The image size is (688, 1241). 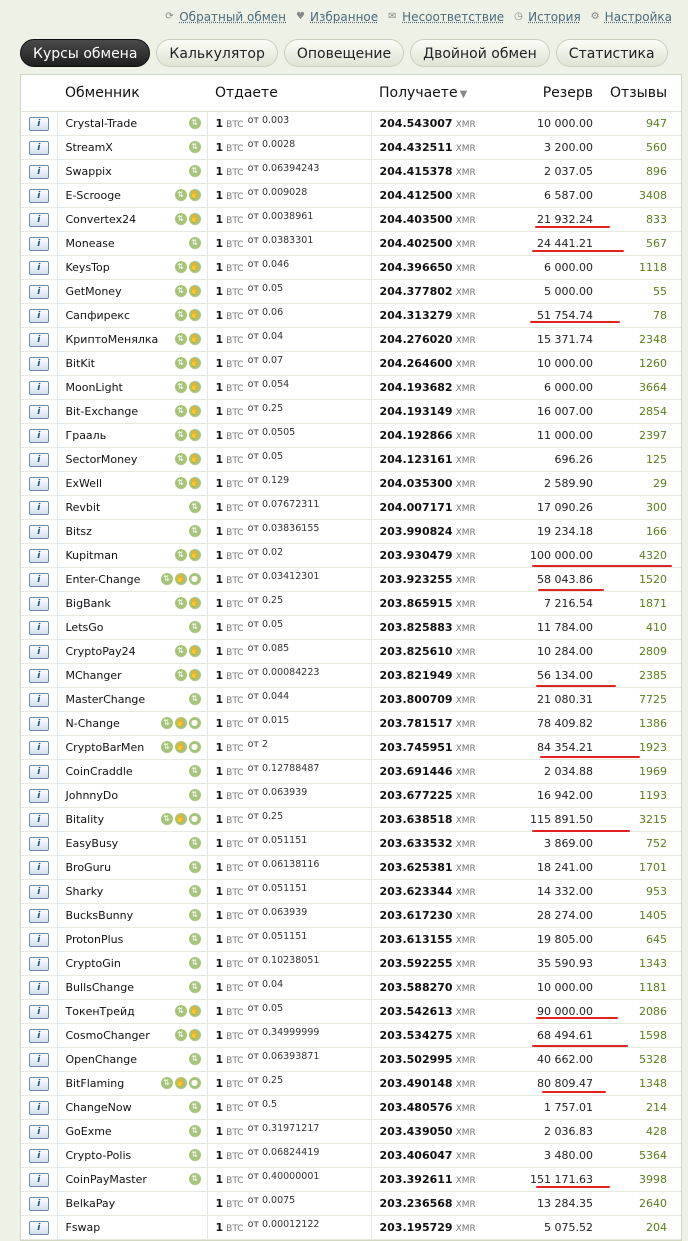 What do you see at coordinates (88, 267) in the screenshot?
I see `exchanger-name: KeysTop` at bounding box center [88, 267].